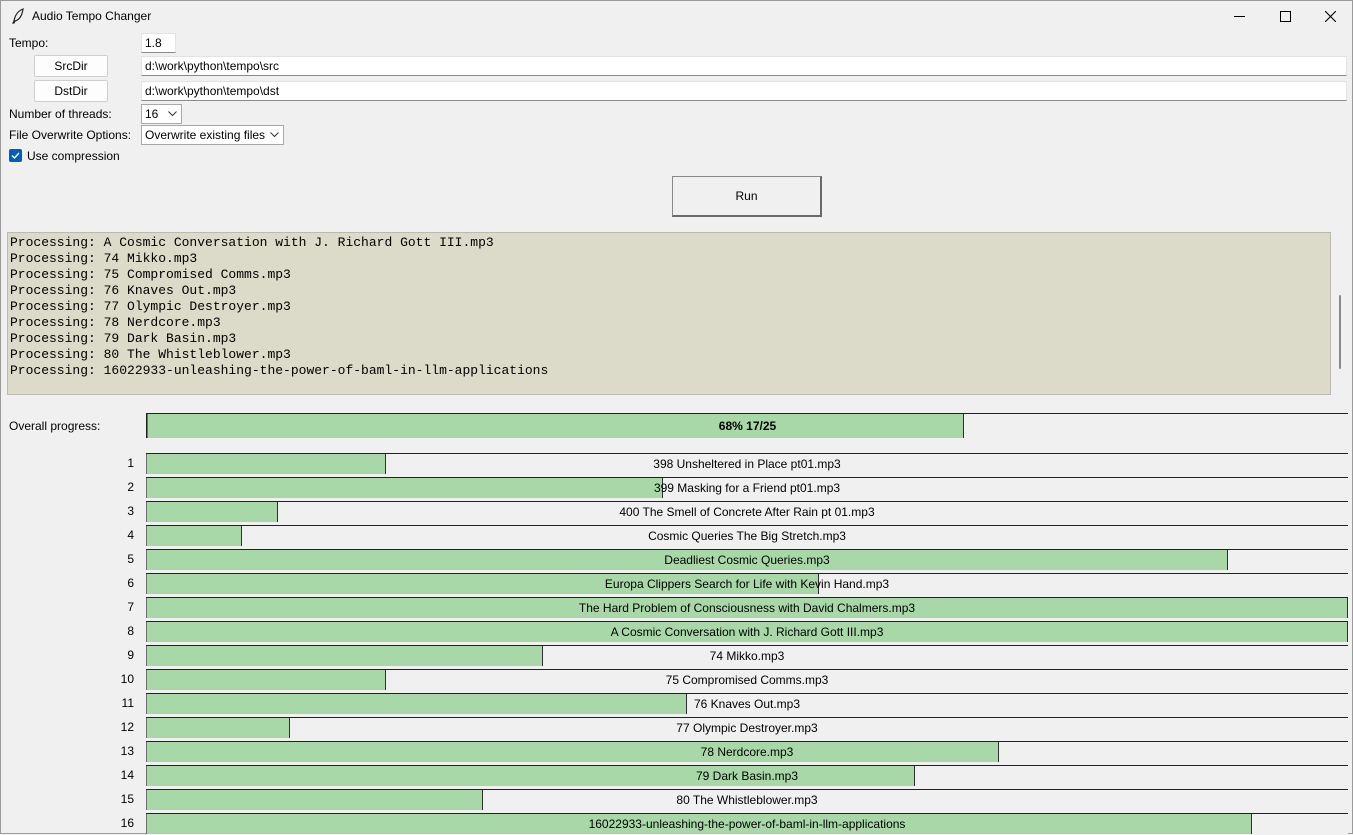  I want to click on task-number: 10, so click(127, 679).